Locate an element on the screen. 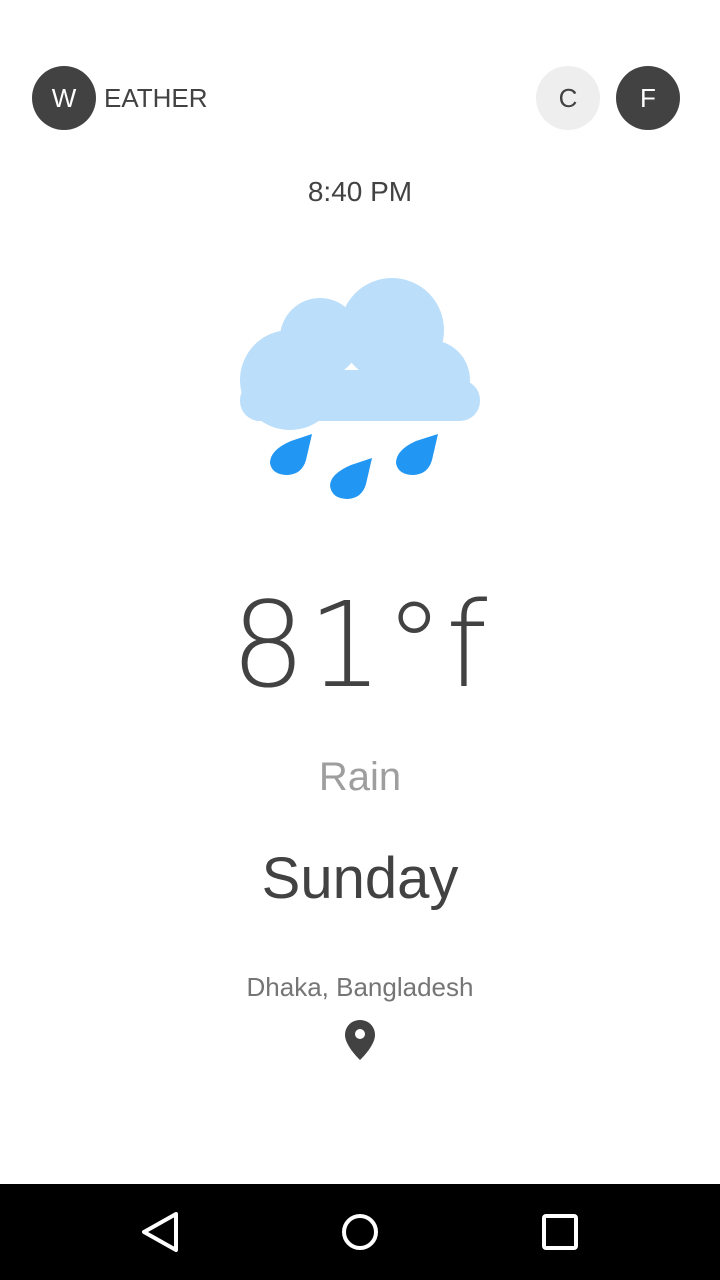 The width and height of the screenshot is (720, 1280). home-circle-icon is located at coordinates (360, 1232).